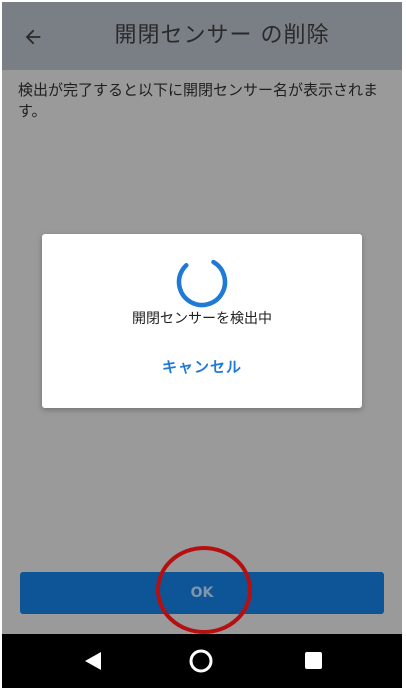 This screenshot has height=690, width=406. Describe the element at coordinates (222, 35) in the screenshot. I see `page-title: 開閉センサー の削除` at that location.